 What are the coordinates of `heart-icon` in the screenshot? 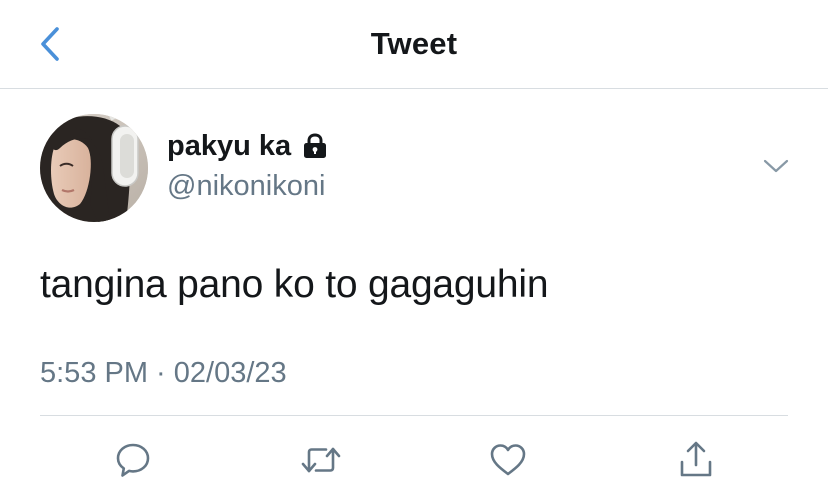 It's located at (508, 460).